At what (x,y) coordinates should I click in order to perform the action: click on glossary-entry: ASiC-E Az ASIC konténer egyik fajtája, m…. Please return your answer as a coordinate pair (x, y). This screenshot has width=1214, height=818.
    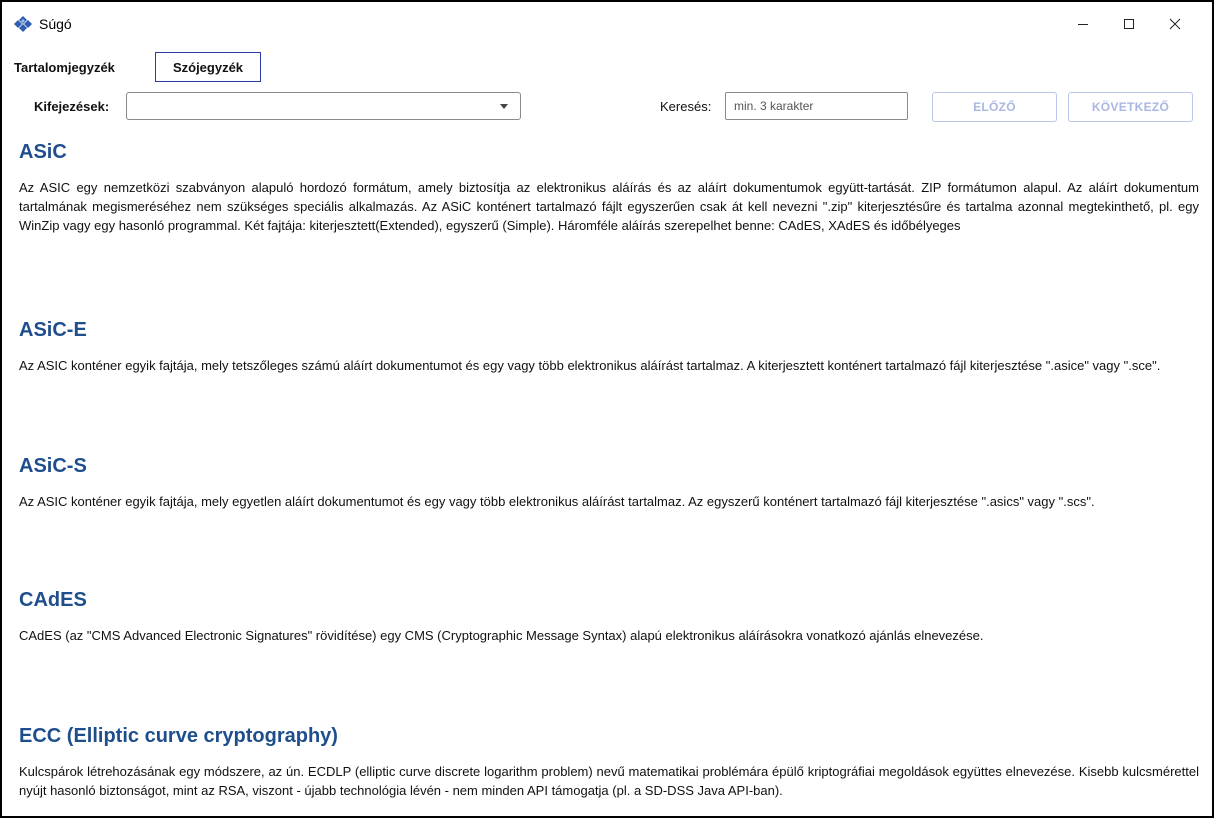
    Looking at the image, I should click on (609, 346).